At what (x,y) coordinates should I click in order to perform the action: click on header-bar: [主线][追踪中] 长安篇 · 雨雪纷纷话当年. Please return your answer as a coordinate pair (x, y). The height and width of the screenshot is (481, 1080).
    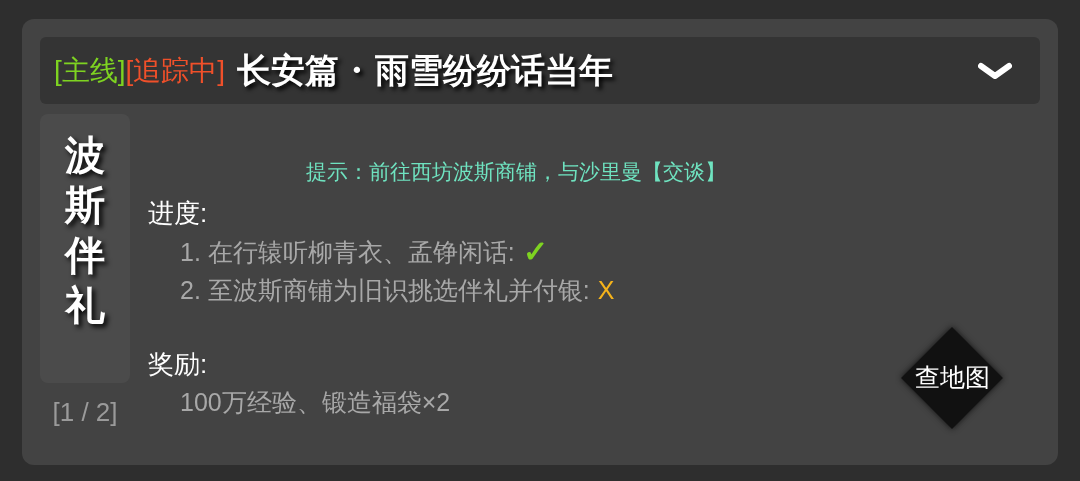
    Looking at the image, I should click on (540, 70).